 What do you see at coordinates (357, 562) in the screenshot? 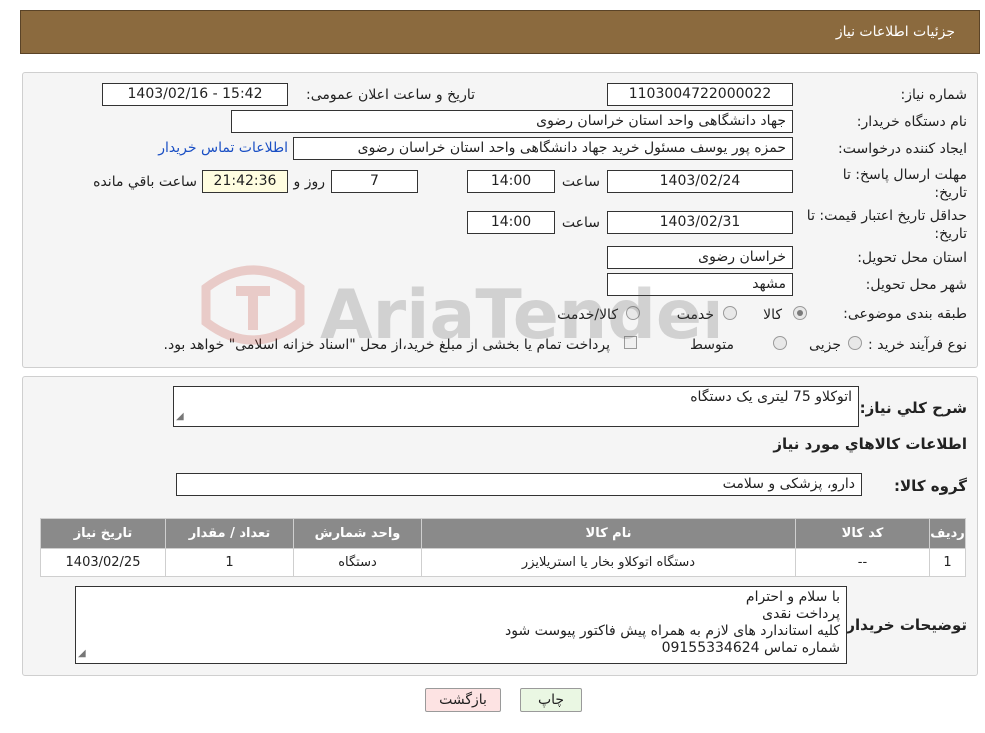
I see `cell-unit: دستگاه` at bounding box center [357, 562].